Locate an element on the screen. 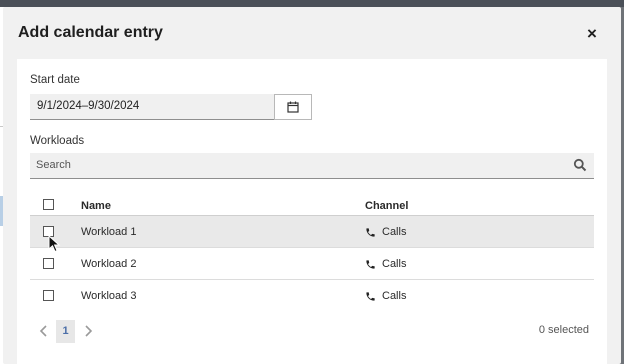 The width and height of the screenshot is (624, 364). workload-name: Workload 2 is located at coordinates (109, 264).